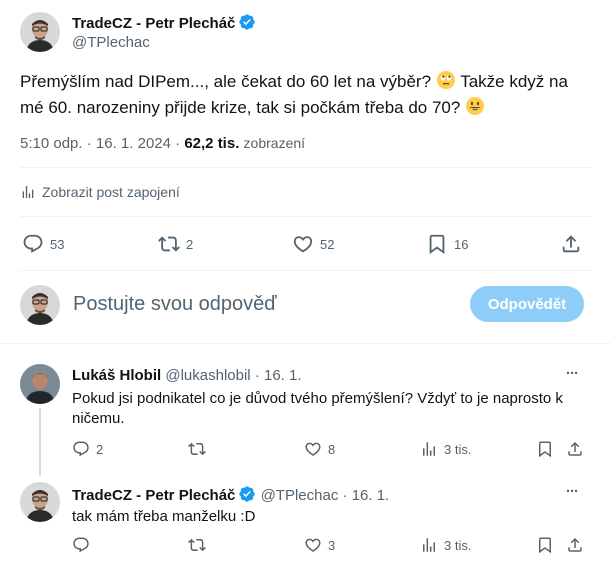 Image resolution: width=611 pixels, height=566 pixels. I want to click on repost-button: 2, so click(175, 244).